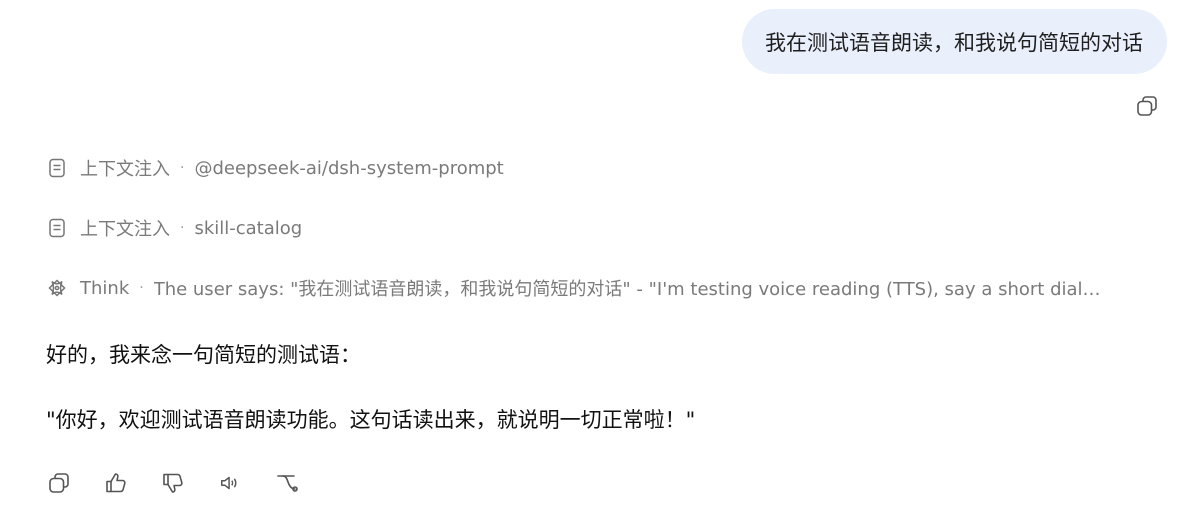 This screenshot has width=1194, height=519. Describe the element at coordinates (203, 355) in the screenshot. I see `assistant-paragraph: 好的，我来念一句简短的测试语：` at that location.